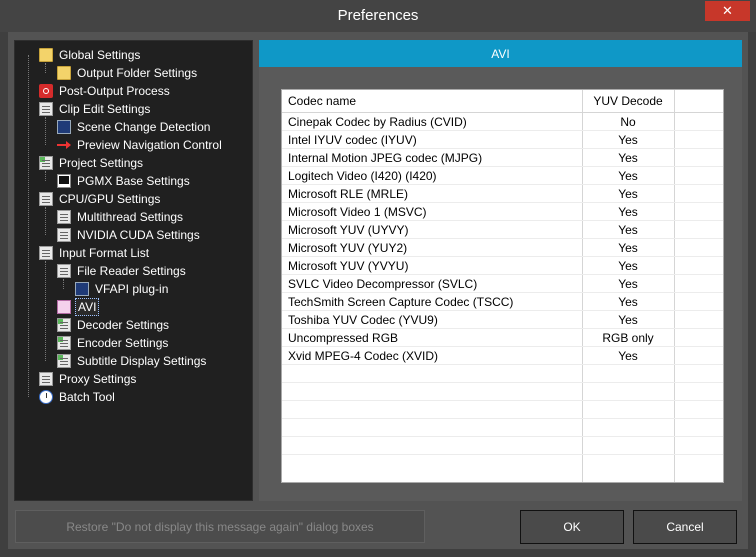 Image resolution: width=756 pixels, height=557 pixels. What do you see at coordinates (101, 163) in the screenshot?
I see `tree-item-label: Project Settings` at bounding box center [101, 163].